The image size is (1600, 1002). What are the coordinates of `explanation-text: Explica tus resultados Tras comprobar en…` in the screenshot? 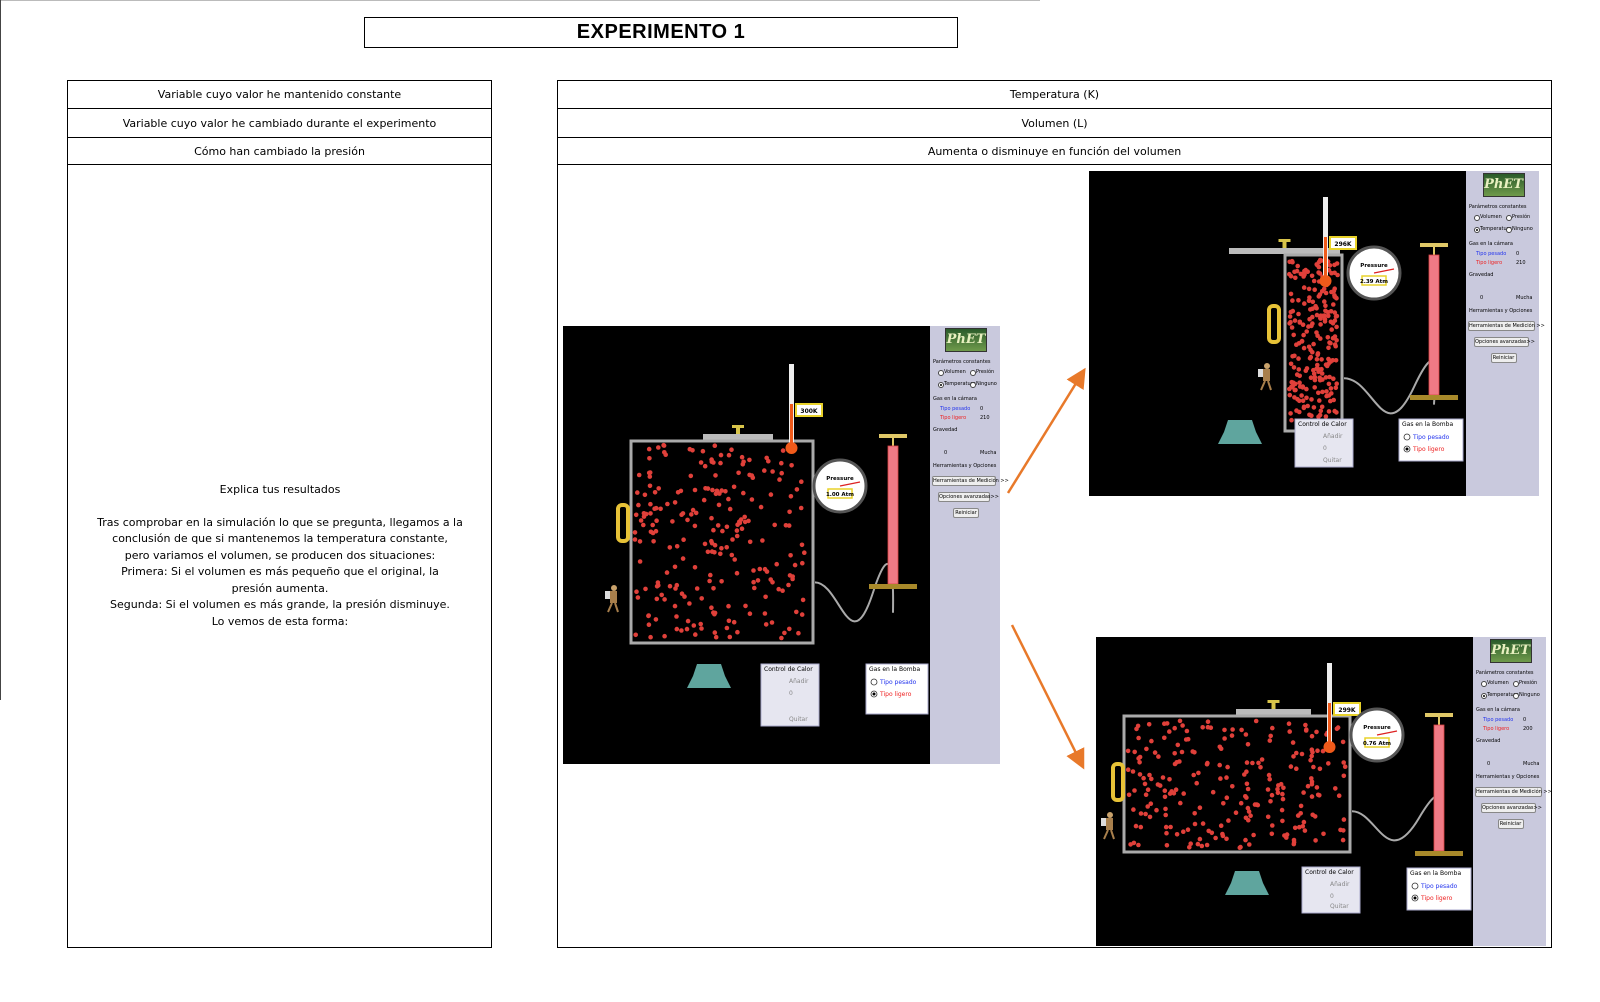 It's located at (280, 556).